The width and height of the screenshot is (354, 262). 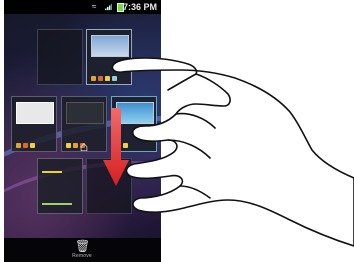 What do you see at coordinates (139, 7) in the screenshot?
I see `status-time: 7:36 PM` at bounding box center [139, 7].